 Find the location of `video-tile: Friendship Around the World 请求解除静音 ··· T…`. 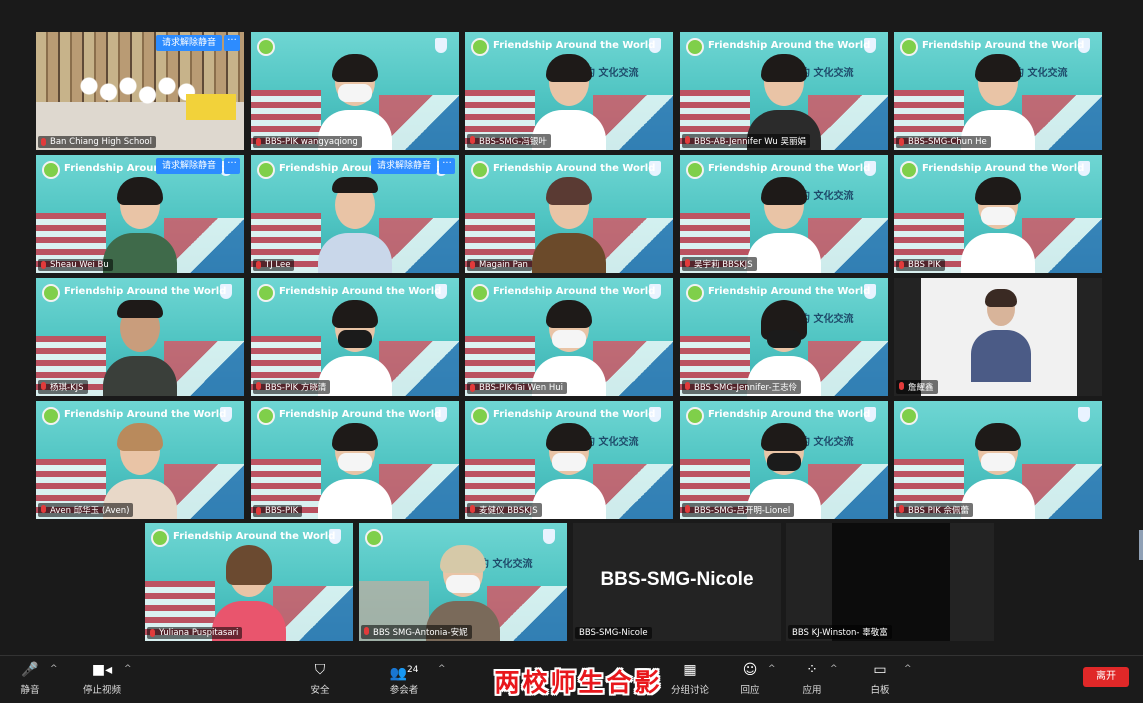

video-tile: Friendship Around the World 请求解除静音 ··· T… is located at coordinates (355, 214).